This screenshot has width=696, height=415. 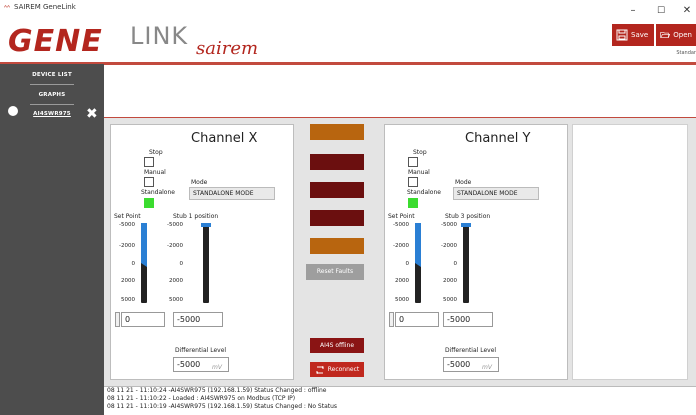 I want to click on reset-faults-button: Reset Faults, so click(x=335, y=272).